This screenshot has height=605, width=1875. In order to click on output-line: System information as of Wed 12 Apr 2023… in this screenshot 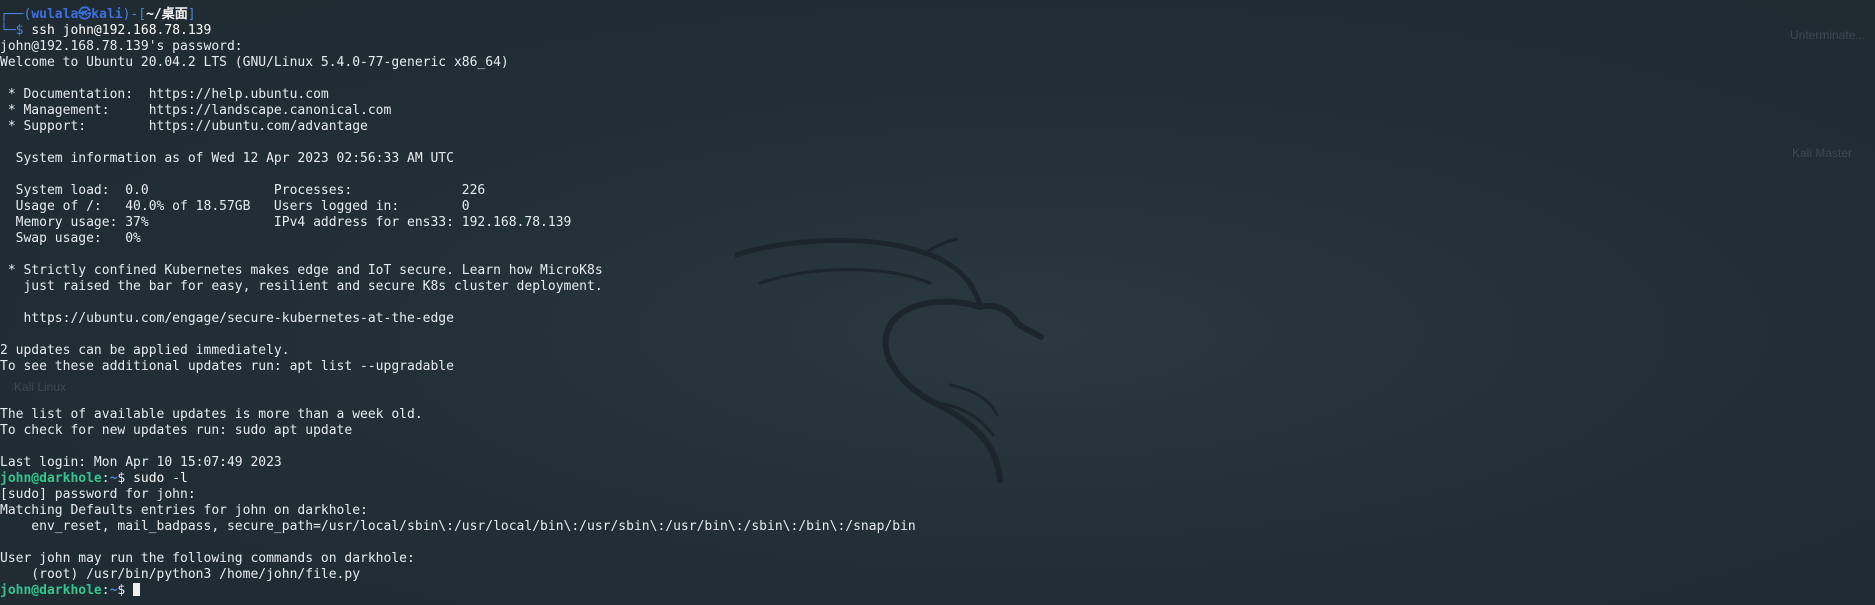, I will do `click(227, 158)`.